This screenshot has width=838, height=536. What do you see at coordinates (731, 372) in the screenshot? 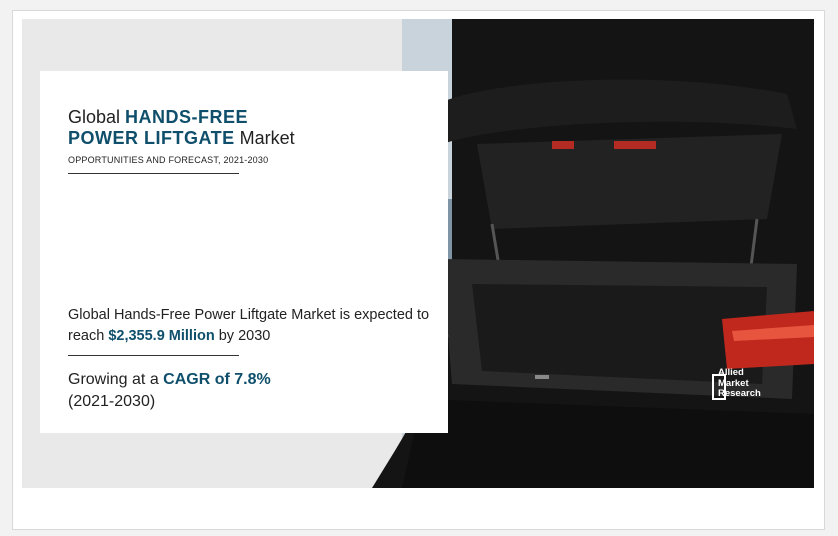
I see `logo-line-1: Allied` at bounding box center [731, 372].